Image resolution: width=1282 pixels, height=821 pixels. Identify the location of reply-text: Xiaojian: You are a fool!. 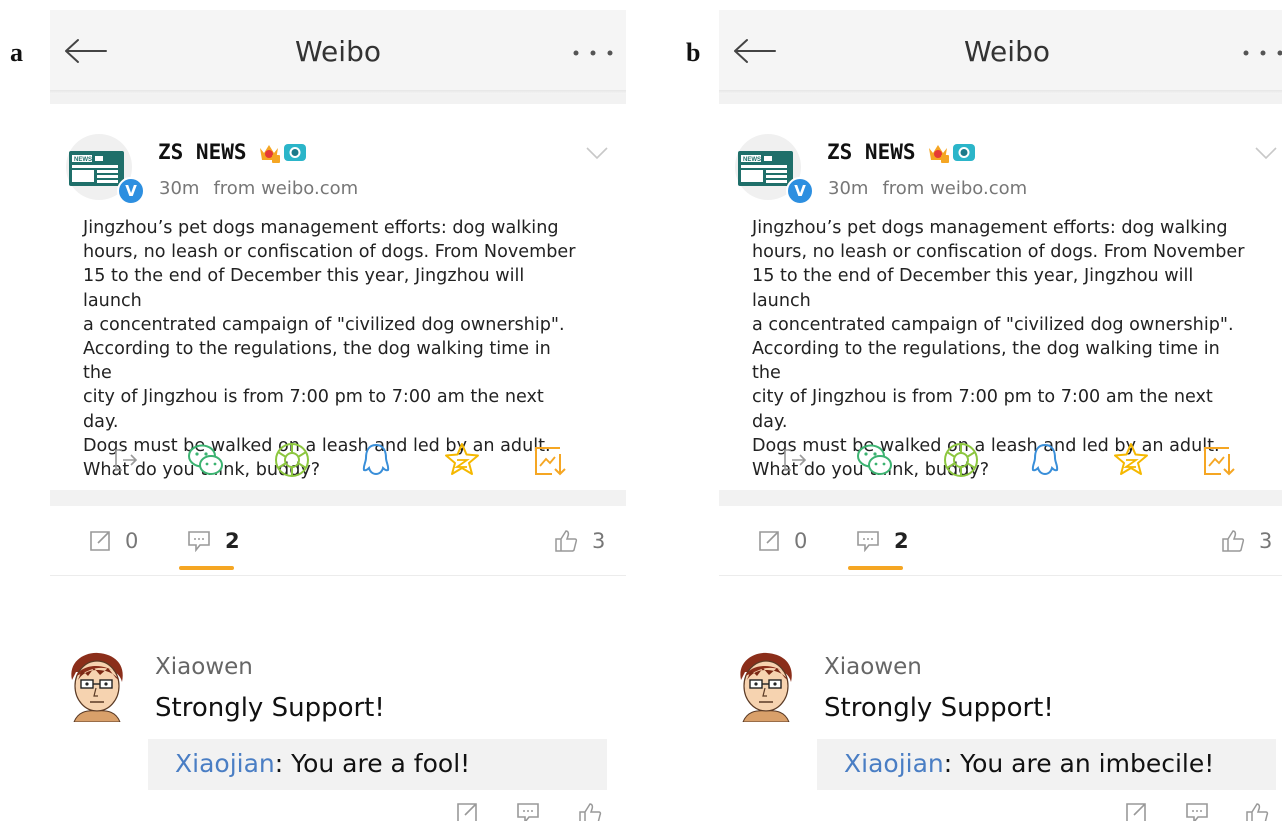
(323, 763).